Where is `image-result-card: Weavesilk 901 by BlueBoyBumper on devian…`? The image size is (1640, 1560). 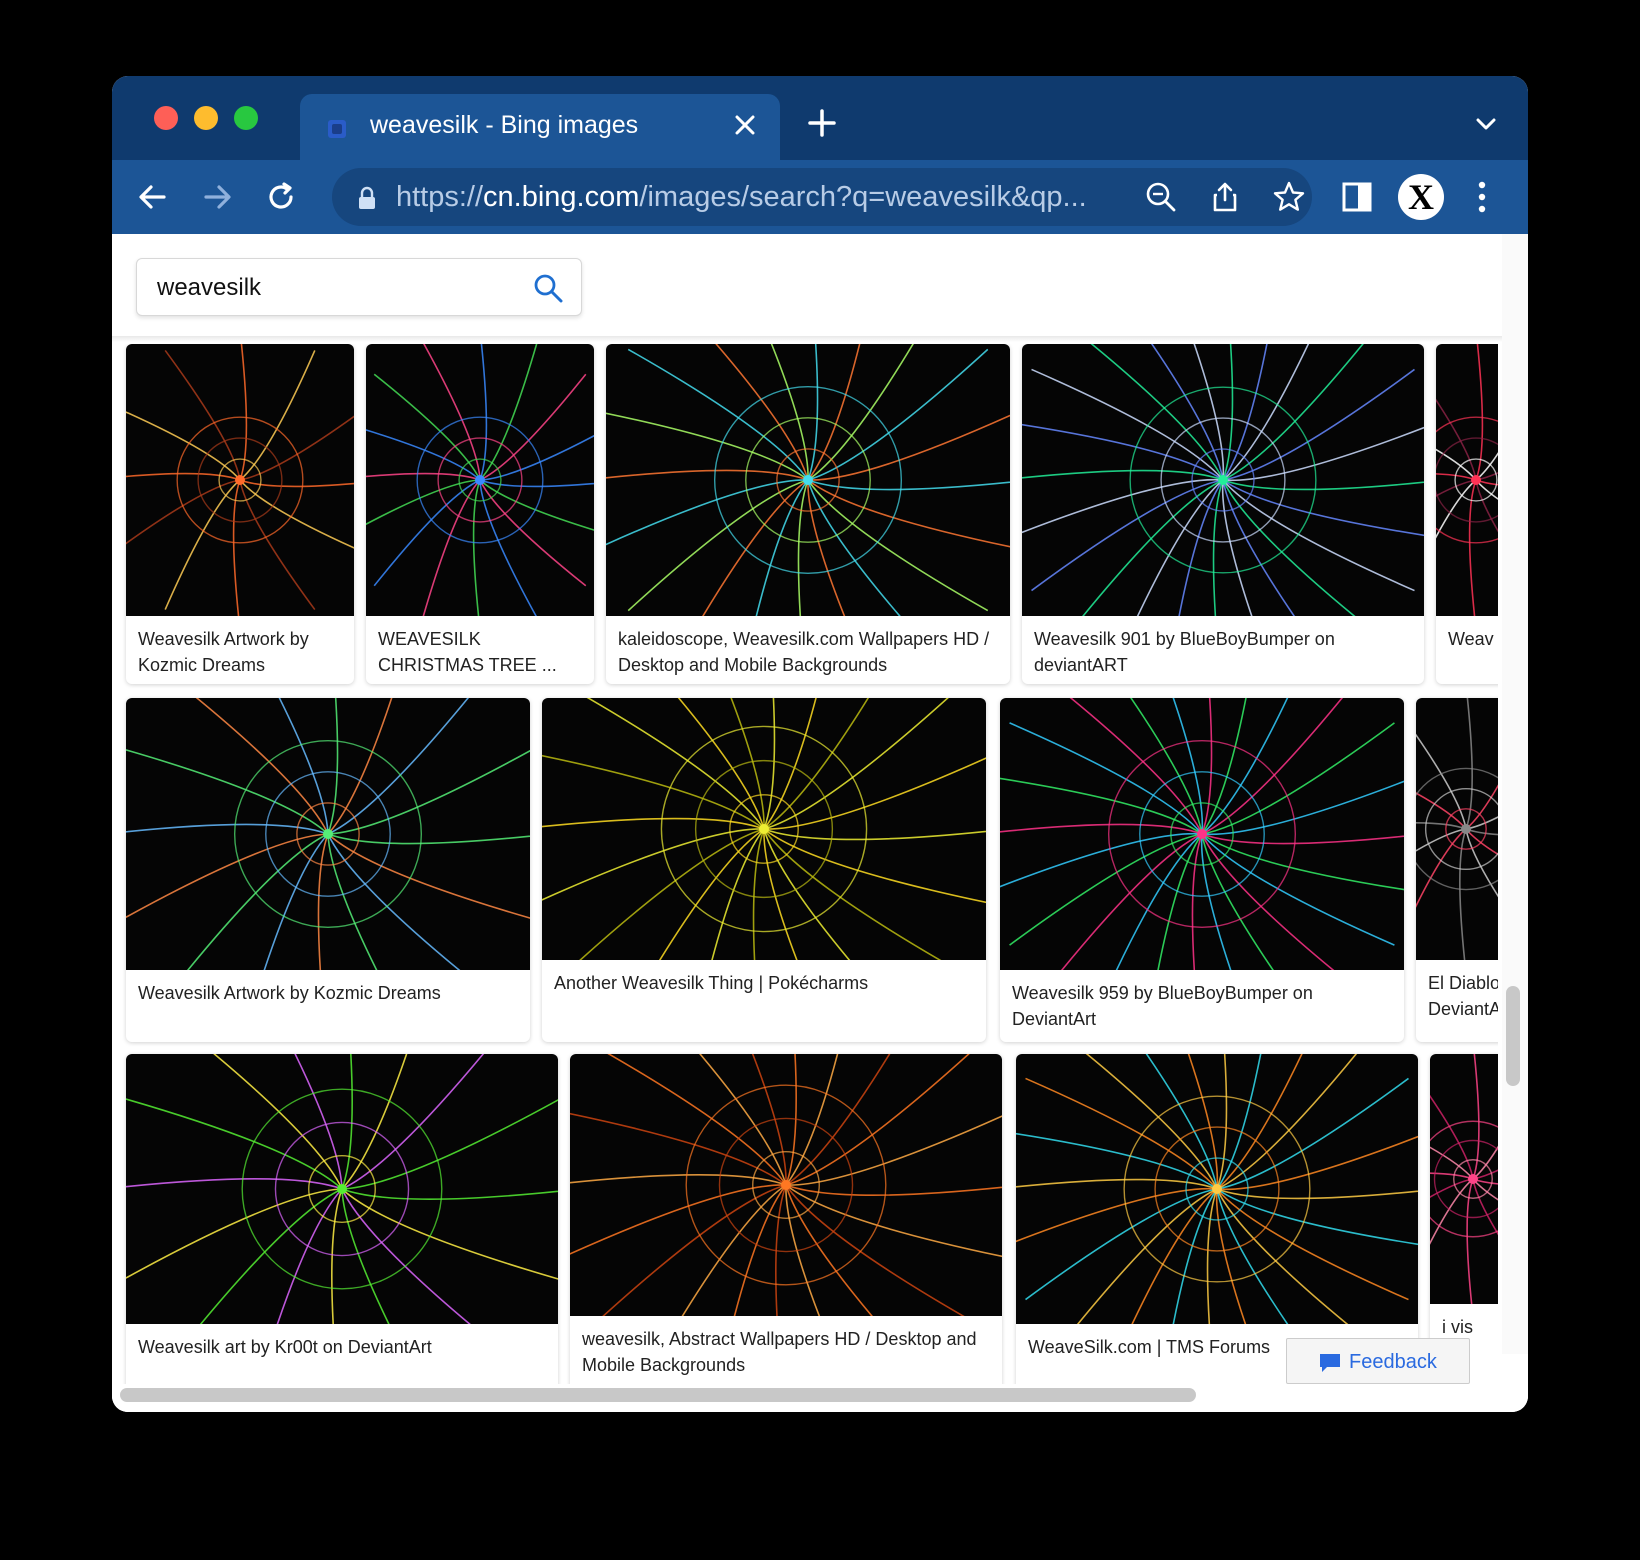 image-result-card: Weavesilk 901 by BlueBoyBumper on devian… is located at coordinates (1223, 514).